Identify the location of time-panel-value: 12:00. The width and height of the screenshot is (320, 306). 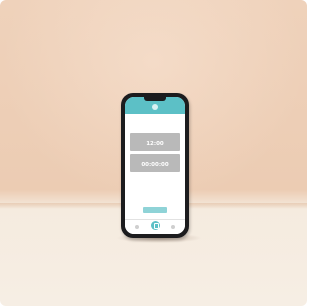
(155, 144).